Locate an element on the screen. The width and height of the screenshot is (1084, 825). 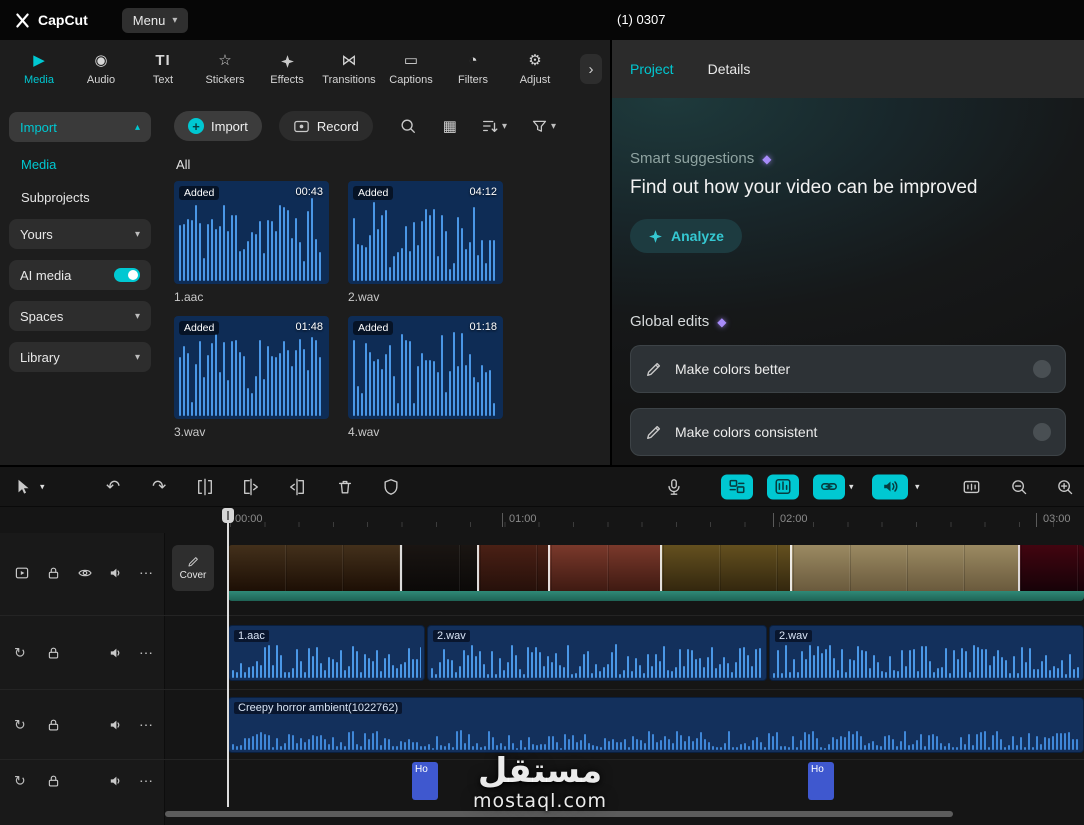
search-button is located at coordinates (408, 126).